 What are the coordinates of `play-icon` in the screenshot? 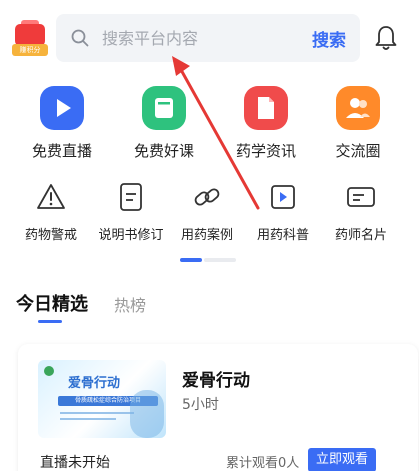 It's located at (62, 108).